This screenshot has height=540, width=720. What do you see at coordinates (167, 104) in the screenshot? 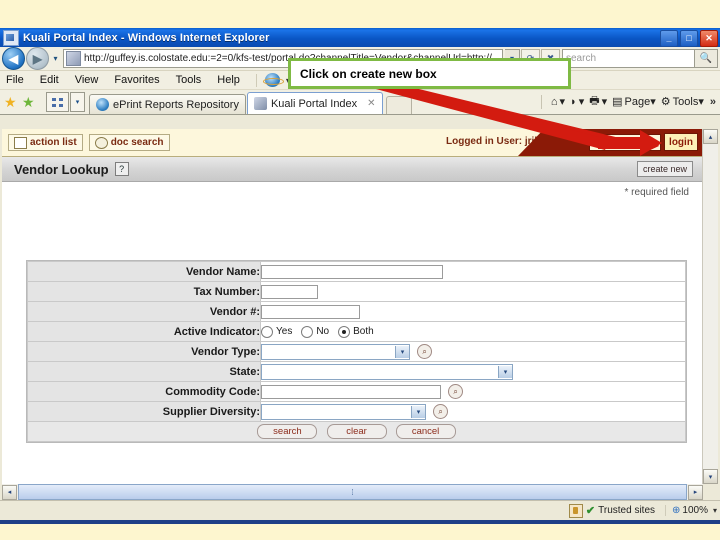
I see `browser-tab-eprint: ePrint Reports Repository` at bounding box center [167, 104].